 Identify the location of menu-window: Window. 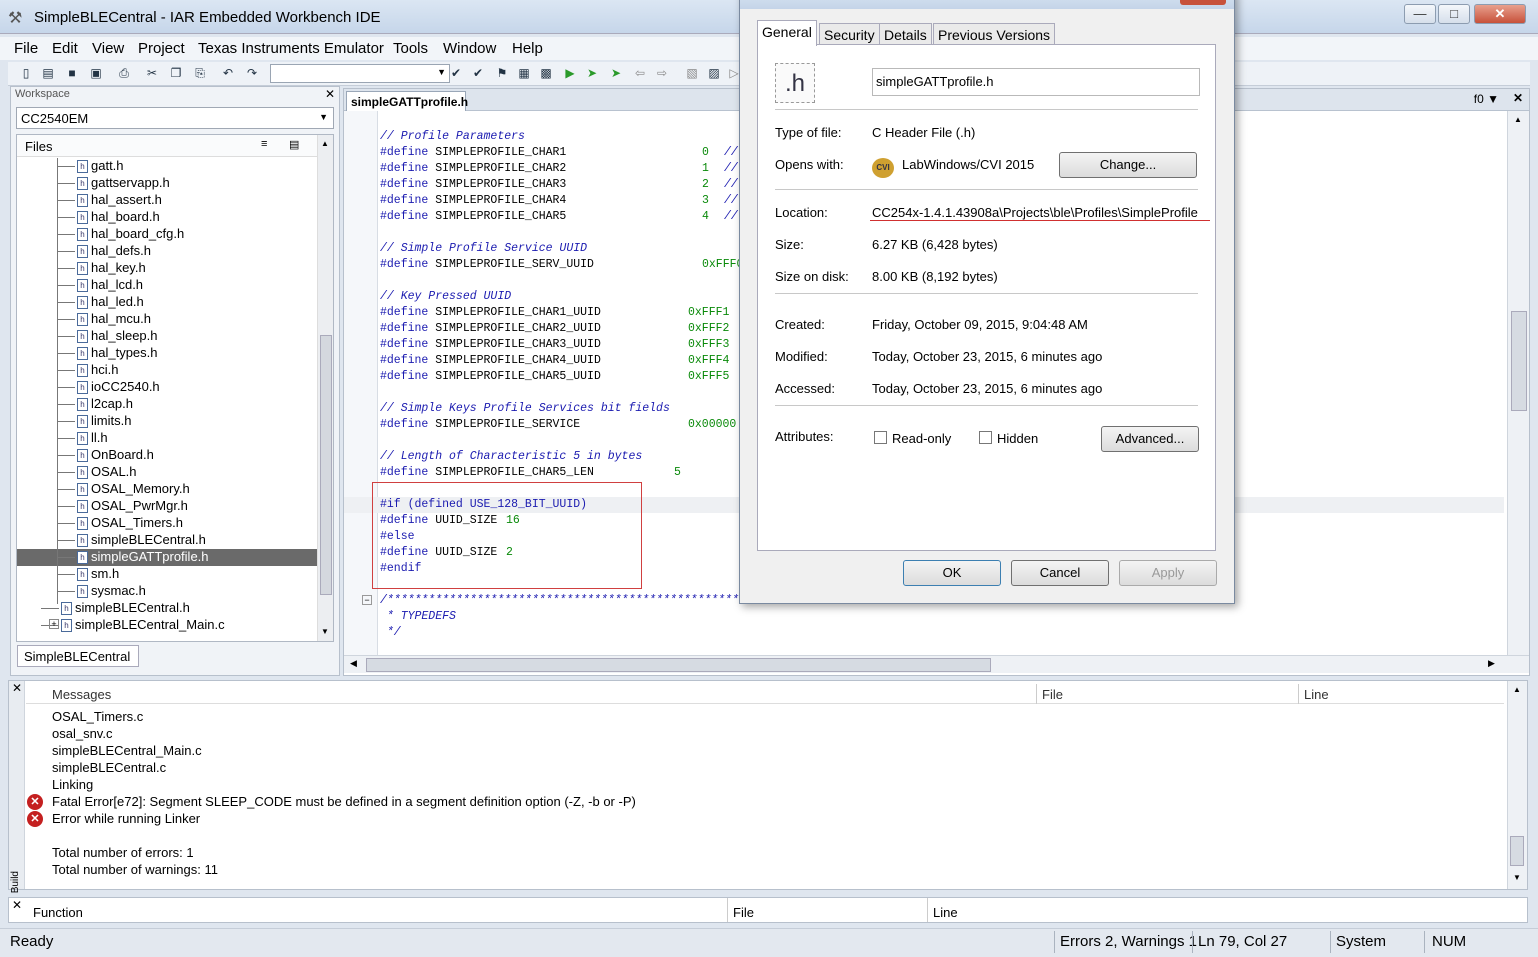
(469, 48).